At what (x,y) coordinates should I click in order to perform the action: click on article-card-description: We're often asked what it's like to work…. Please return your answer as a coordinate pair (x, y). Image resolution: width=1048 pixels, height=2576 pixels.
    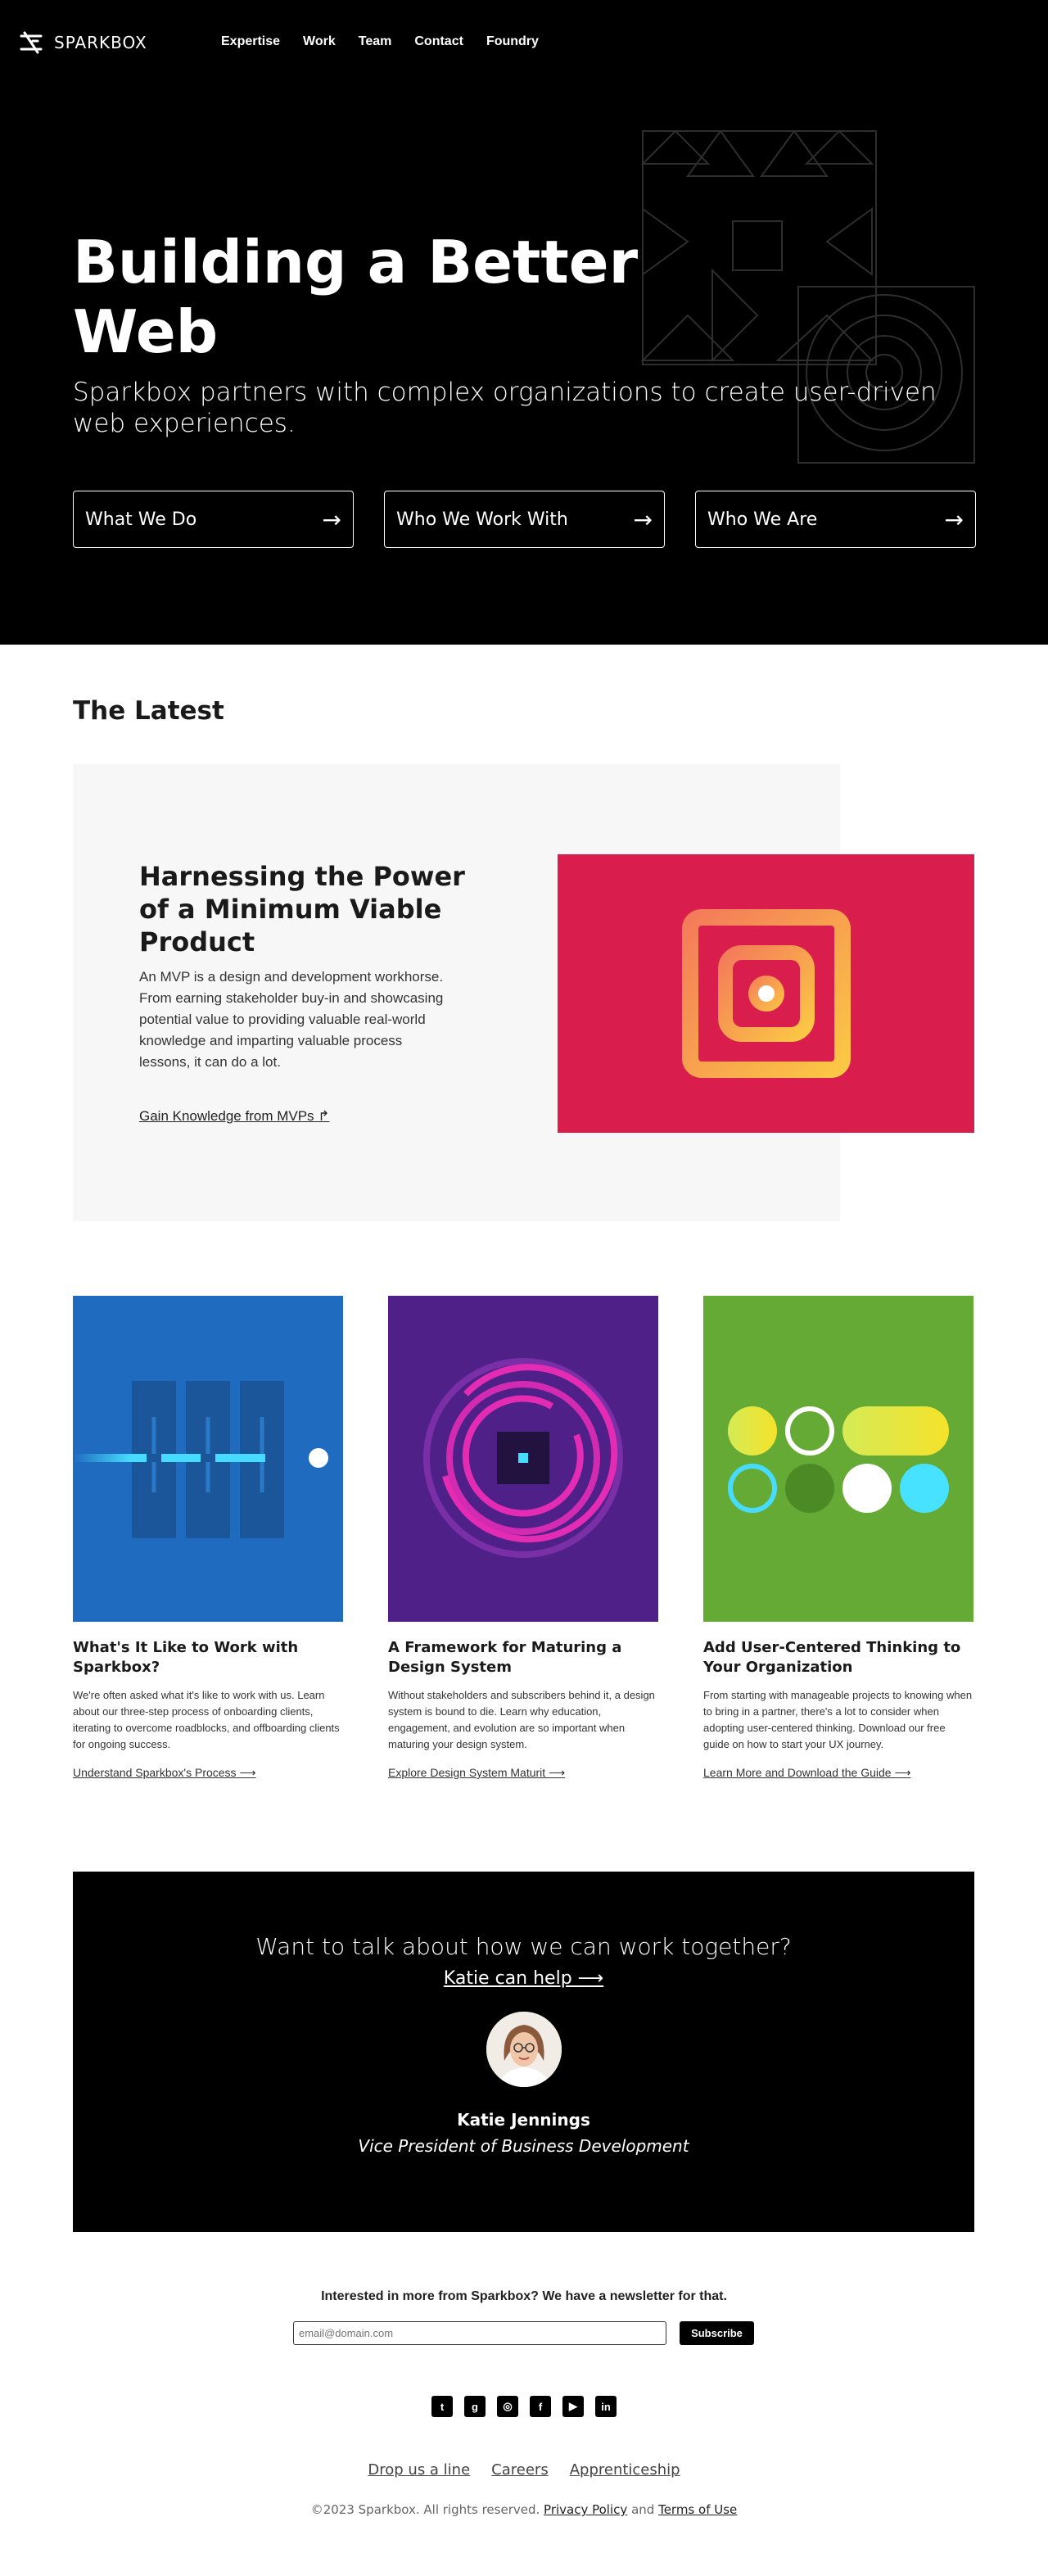
    Looking at the image, I should click on (206, 1719).